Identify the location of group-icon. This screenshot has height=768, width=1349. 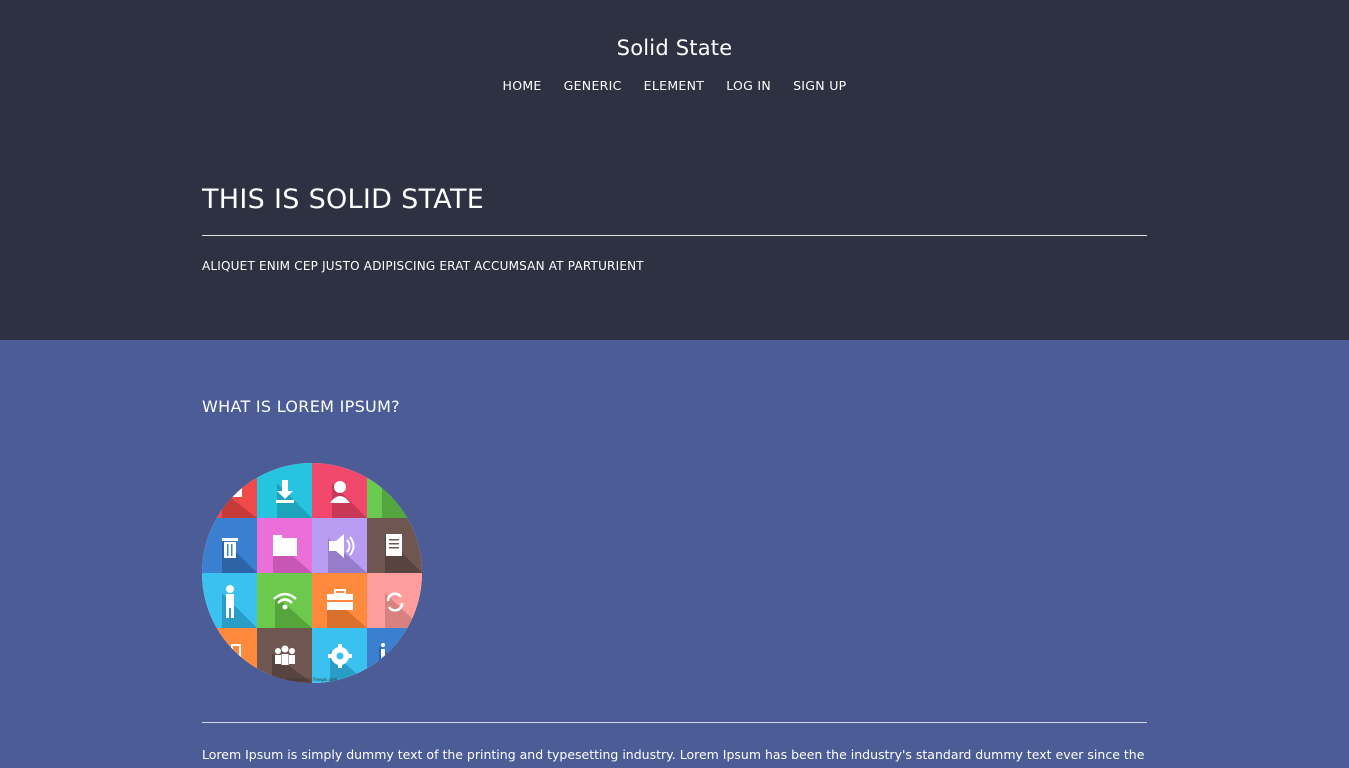
(284, 655).